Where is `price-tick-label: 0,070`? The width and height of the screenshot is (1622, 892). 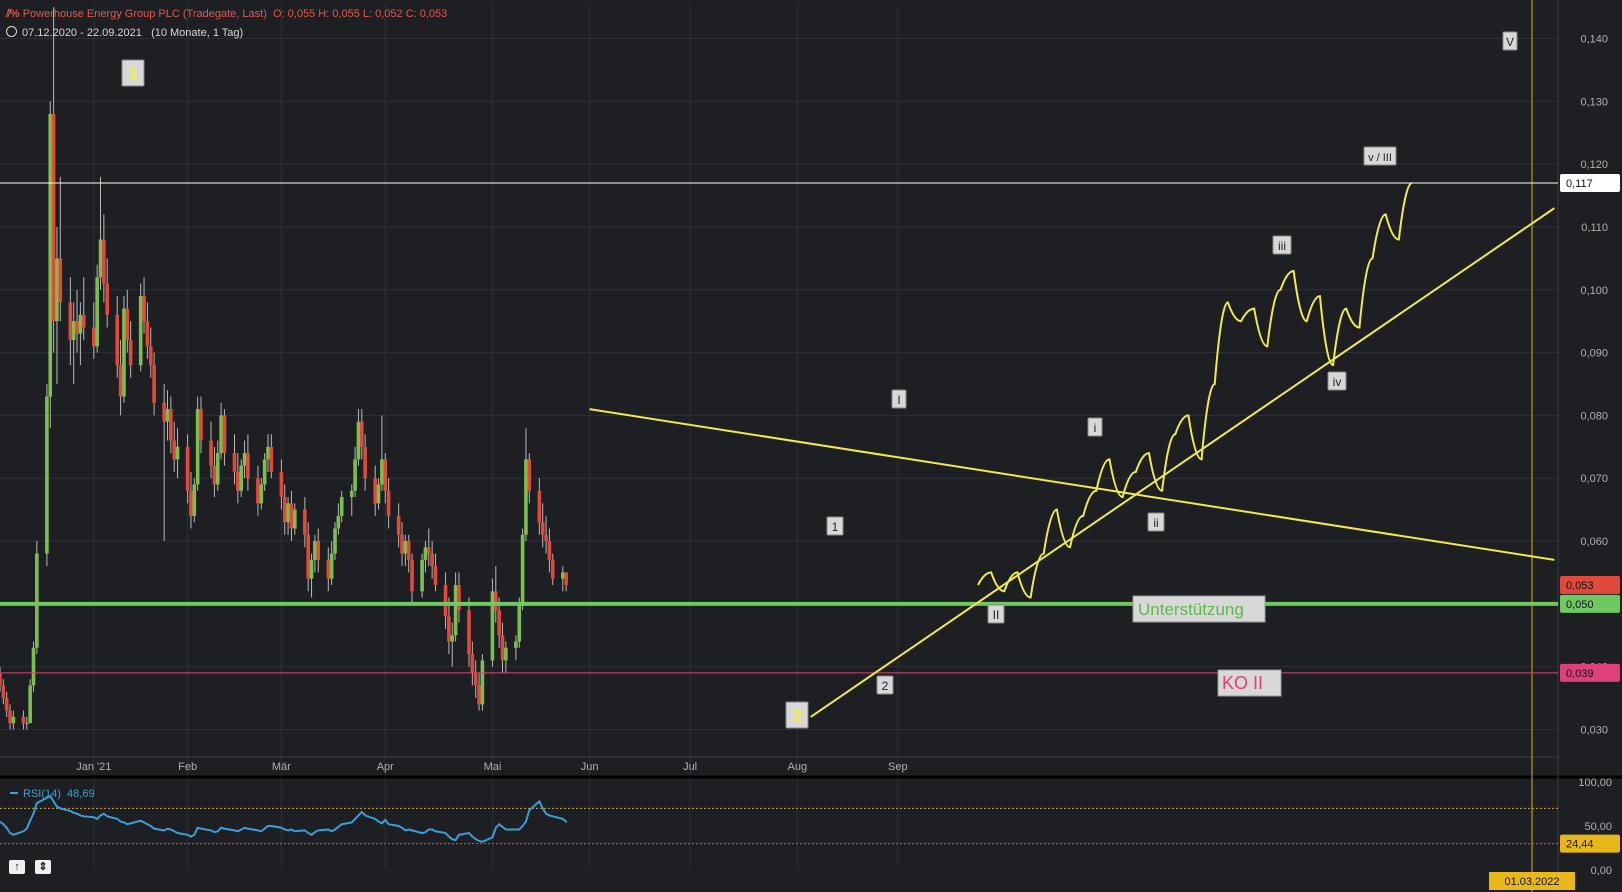
price-tick-label: 0,070 is located at coordinates (1594, 479).